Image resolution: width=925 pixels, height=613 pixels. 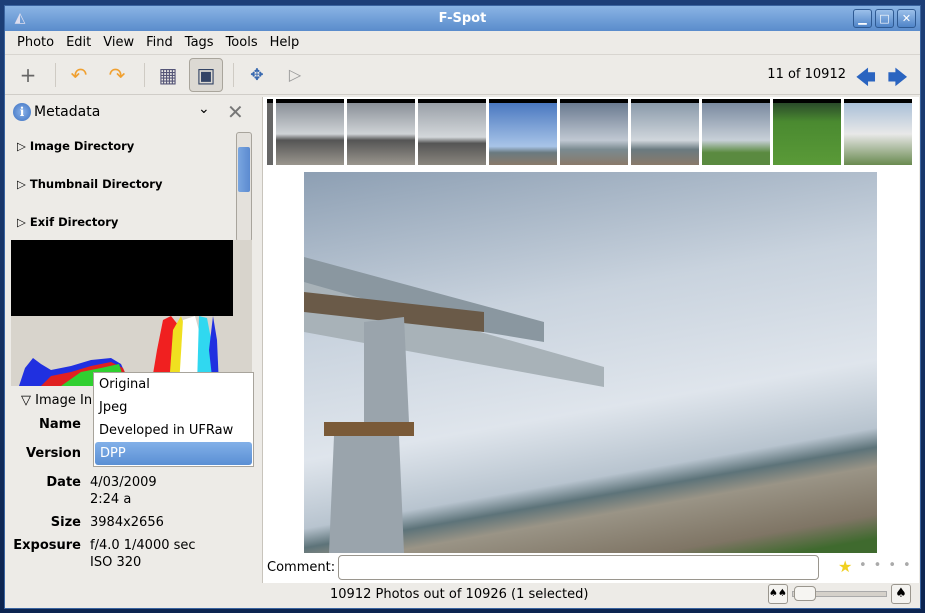 I want to click on version-option-dpp: DPP, so click(x=173, y=453).